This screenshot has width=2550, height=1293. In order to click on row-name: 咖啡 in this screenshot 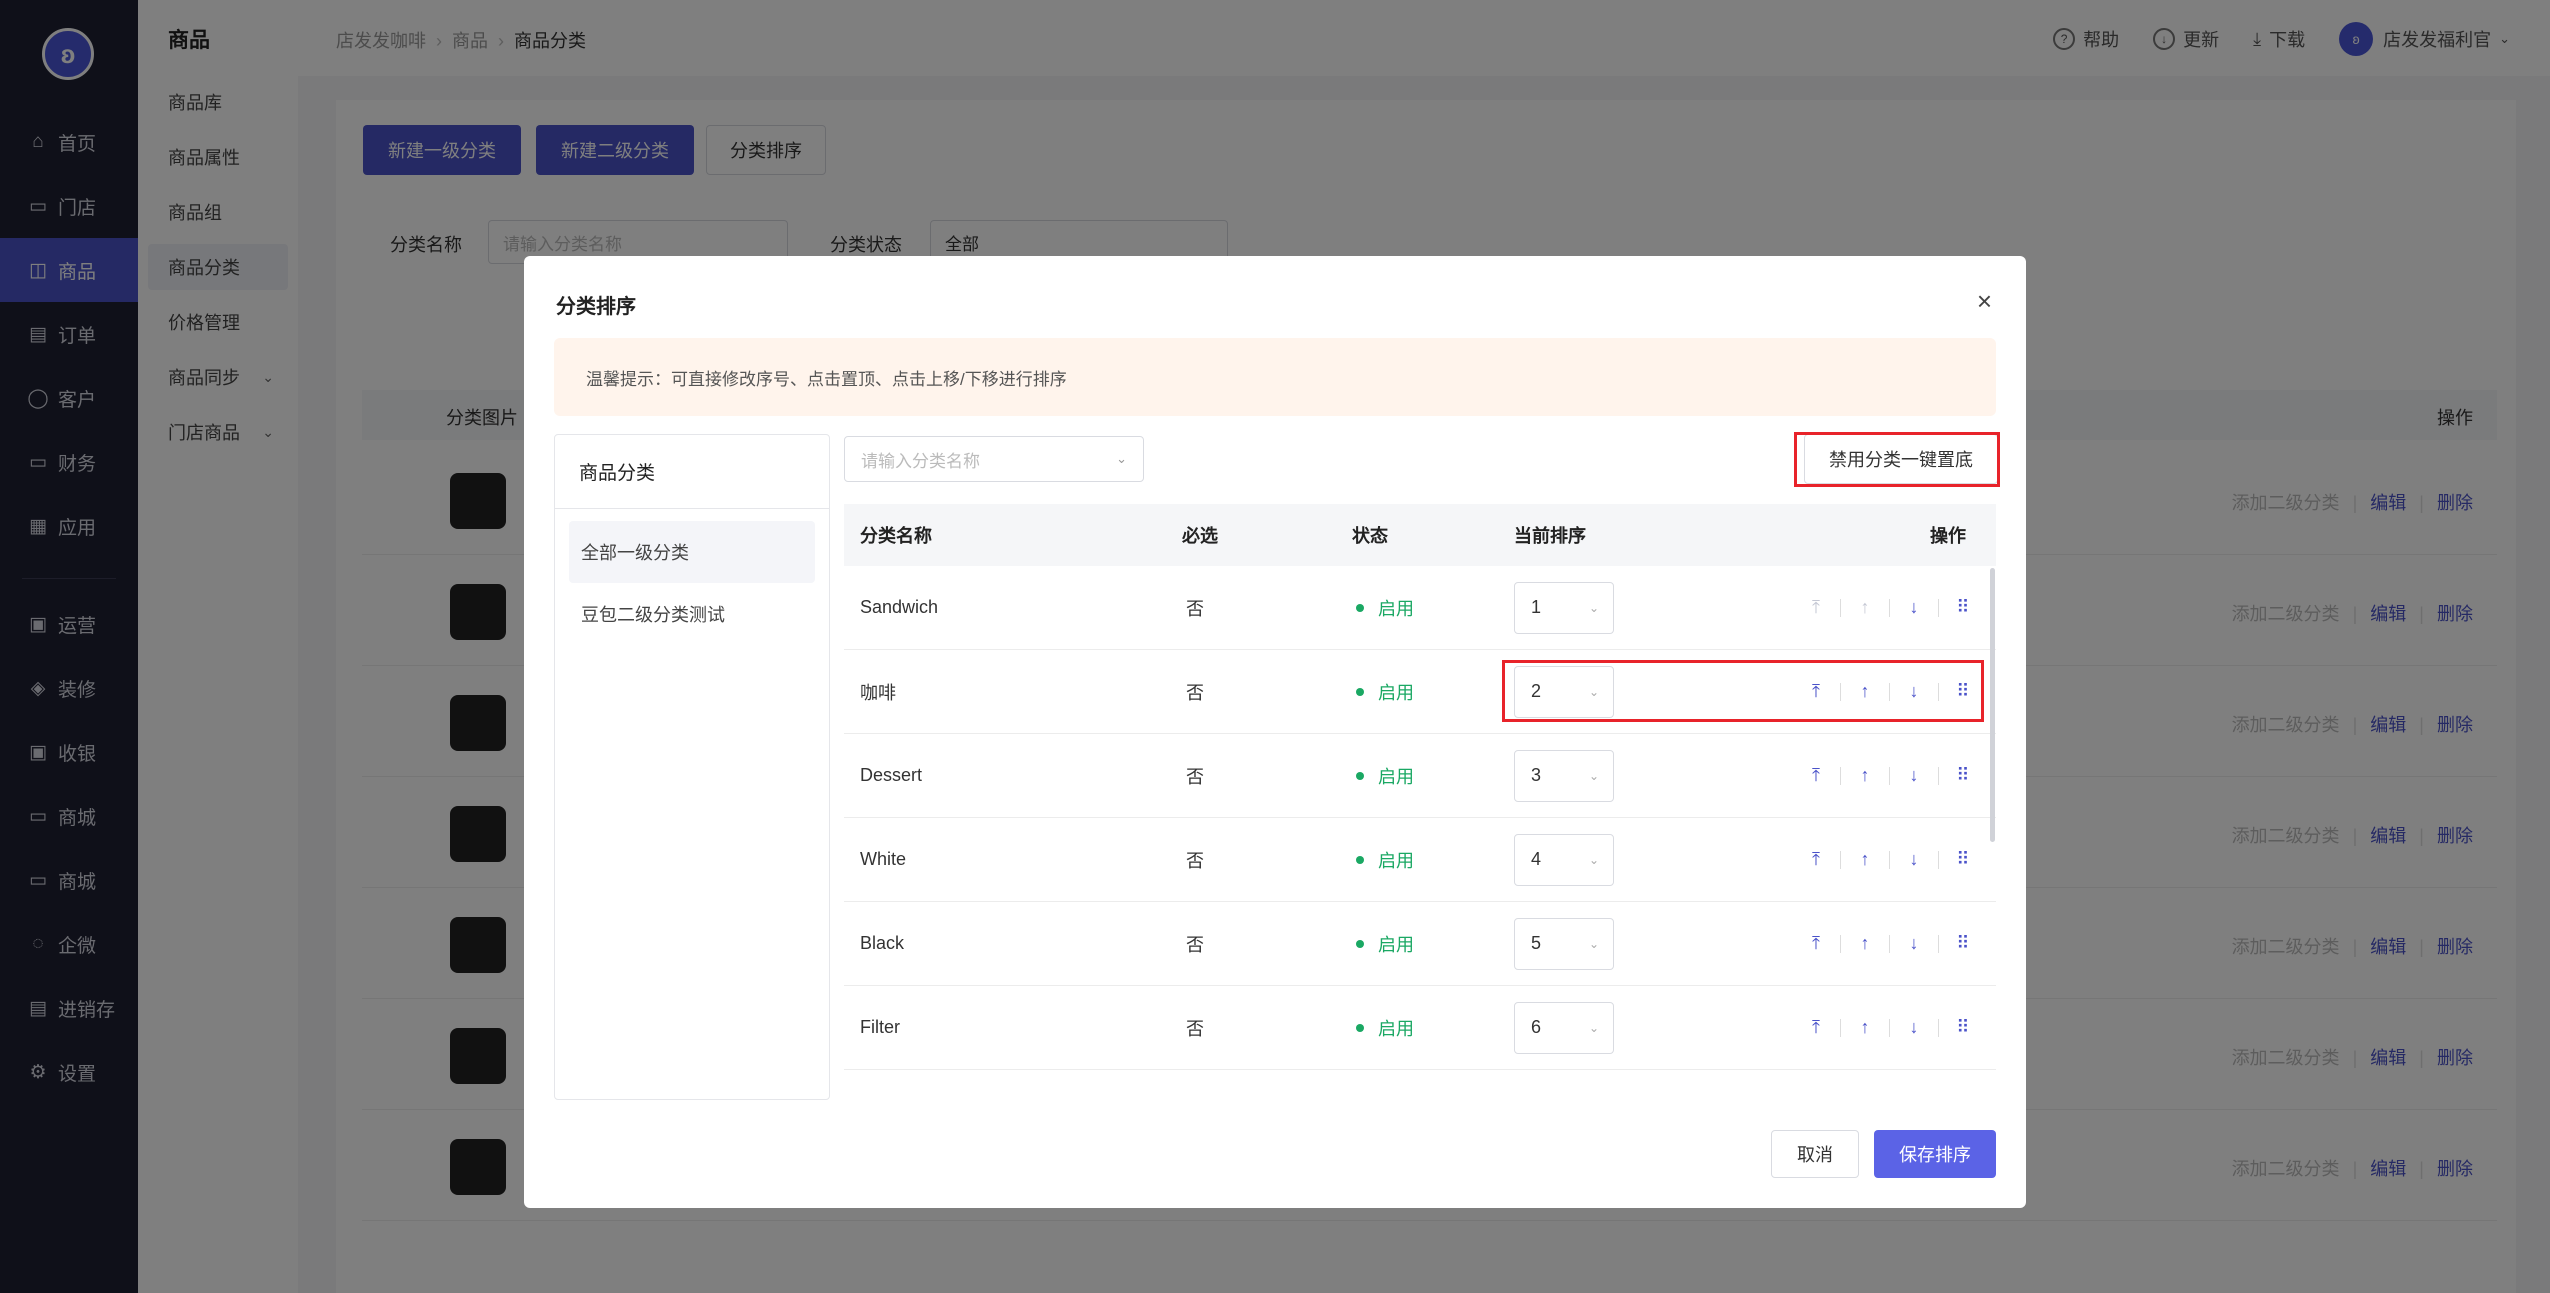, I will do `click(878, 692)`.